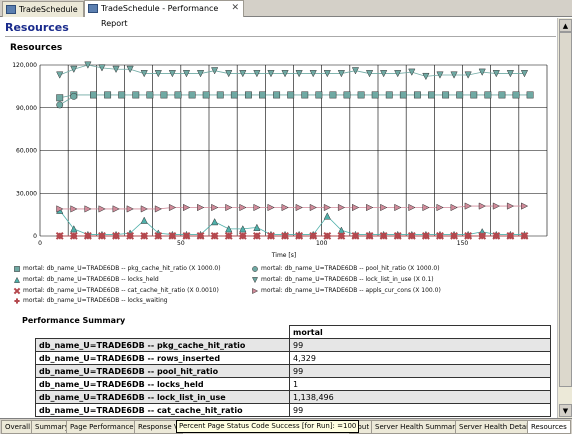  I want to click on x-tick-label: 100, so click(322, 243).